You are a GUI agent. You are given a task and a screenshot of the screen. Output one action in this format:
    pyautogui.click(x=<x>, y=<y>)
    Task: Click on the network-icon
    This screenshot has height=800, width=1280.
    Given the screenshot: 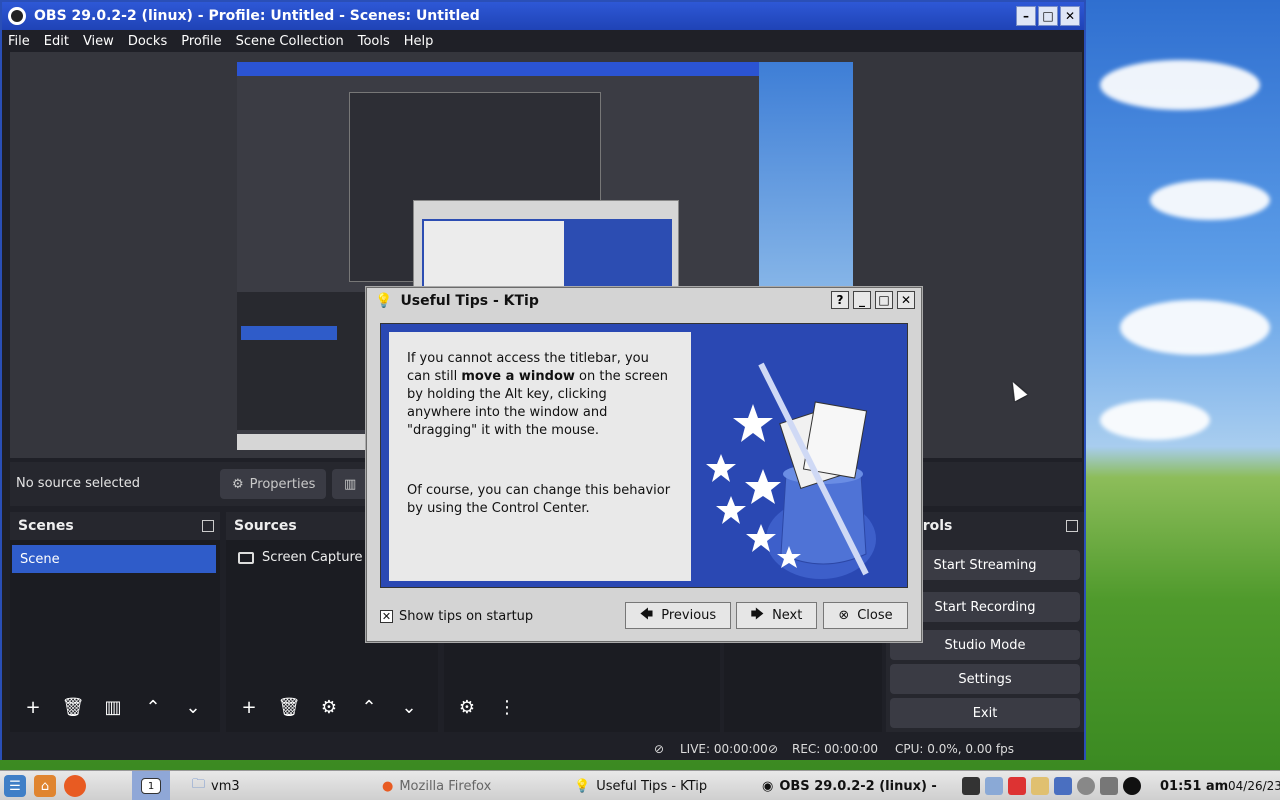 What is the action you would take?
    pyautogui.click(x=1086, y=786)
    